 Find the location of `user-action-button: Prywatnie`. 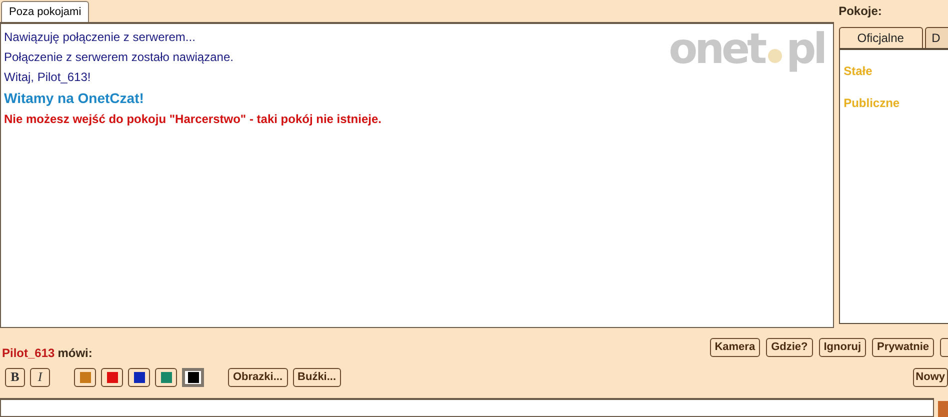

user-action-button: Prywatnie is located at coordinates (903, 347).